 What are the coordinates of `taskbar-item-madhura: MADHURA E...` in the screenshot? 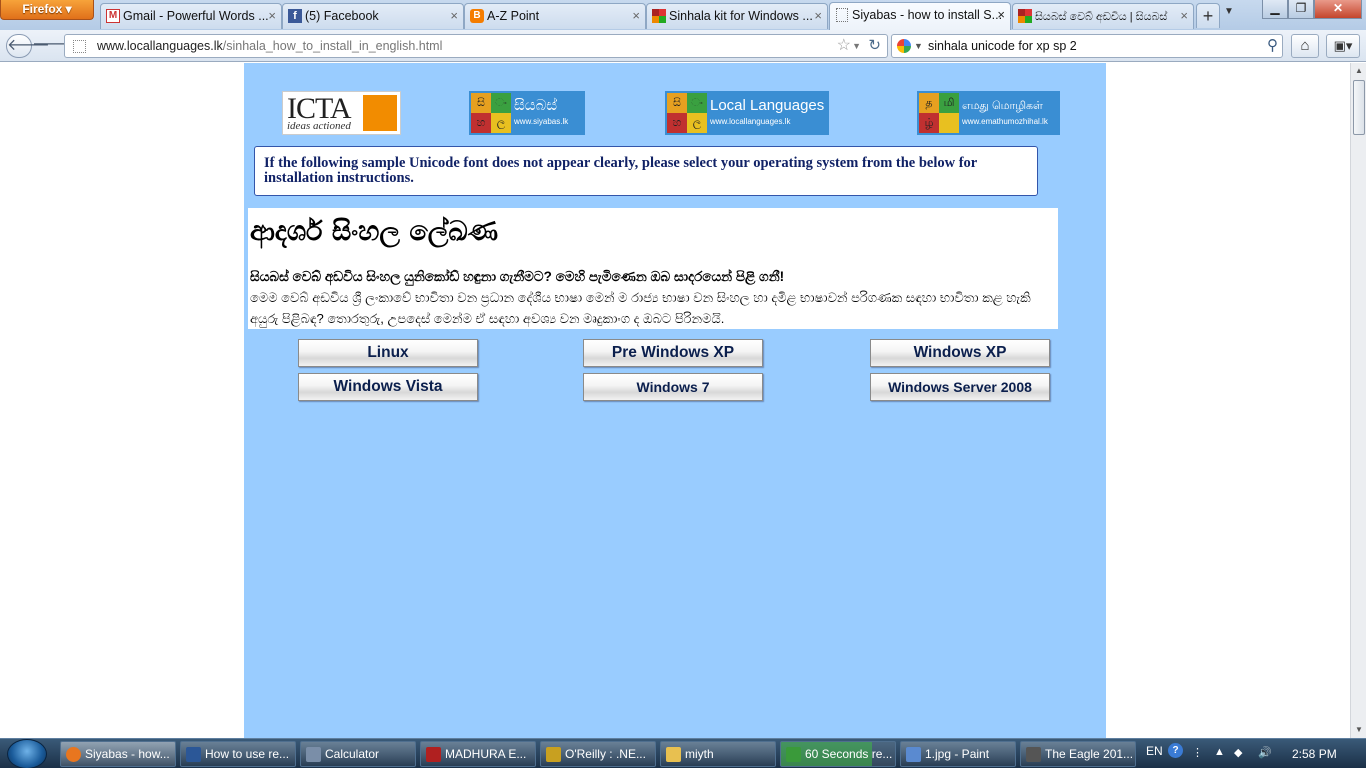 It's located at (478, 754).